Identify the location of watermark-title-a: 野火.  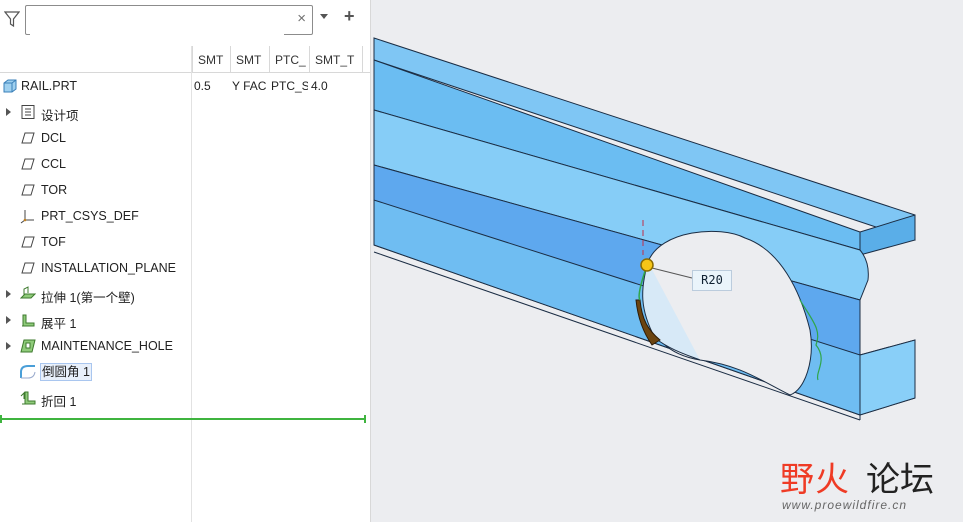
(815, 480).